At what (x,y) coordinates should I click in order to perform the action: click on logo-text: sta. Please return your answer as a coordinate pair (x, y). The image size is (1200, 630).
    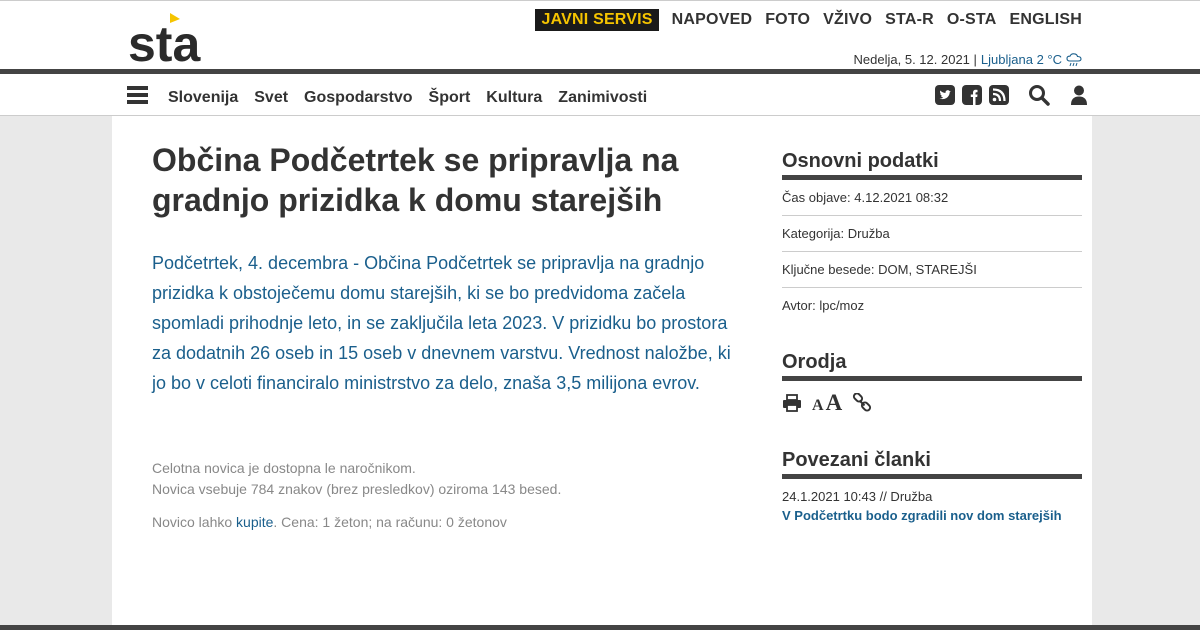
    Looking at the image, I should click on (164, 40).